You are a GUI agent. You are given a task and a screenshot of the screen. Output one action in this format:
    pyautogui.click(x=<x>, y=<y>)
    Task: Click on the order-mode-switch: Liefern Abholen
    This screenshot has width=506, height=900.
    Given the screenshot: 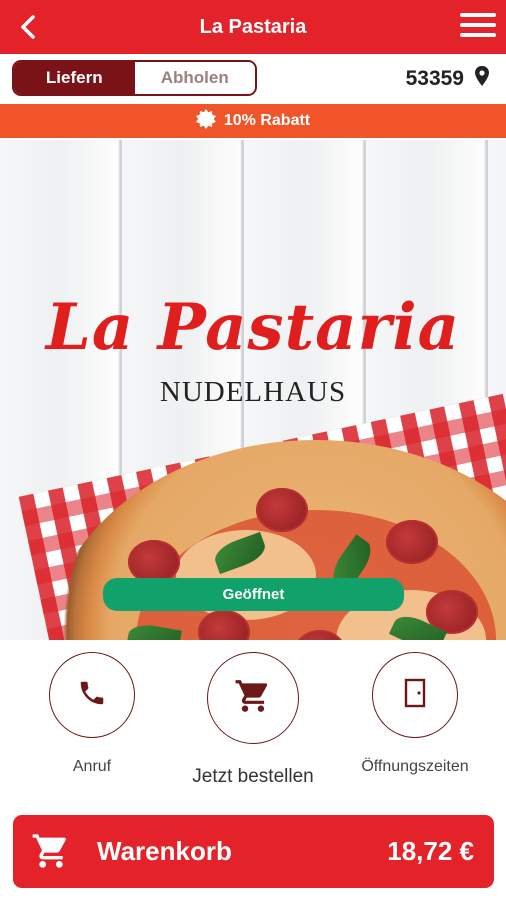 What is the action you would take?
    pyautogui.click(x=134, y=78)
    